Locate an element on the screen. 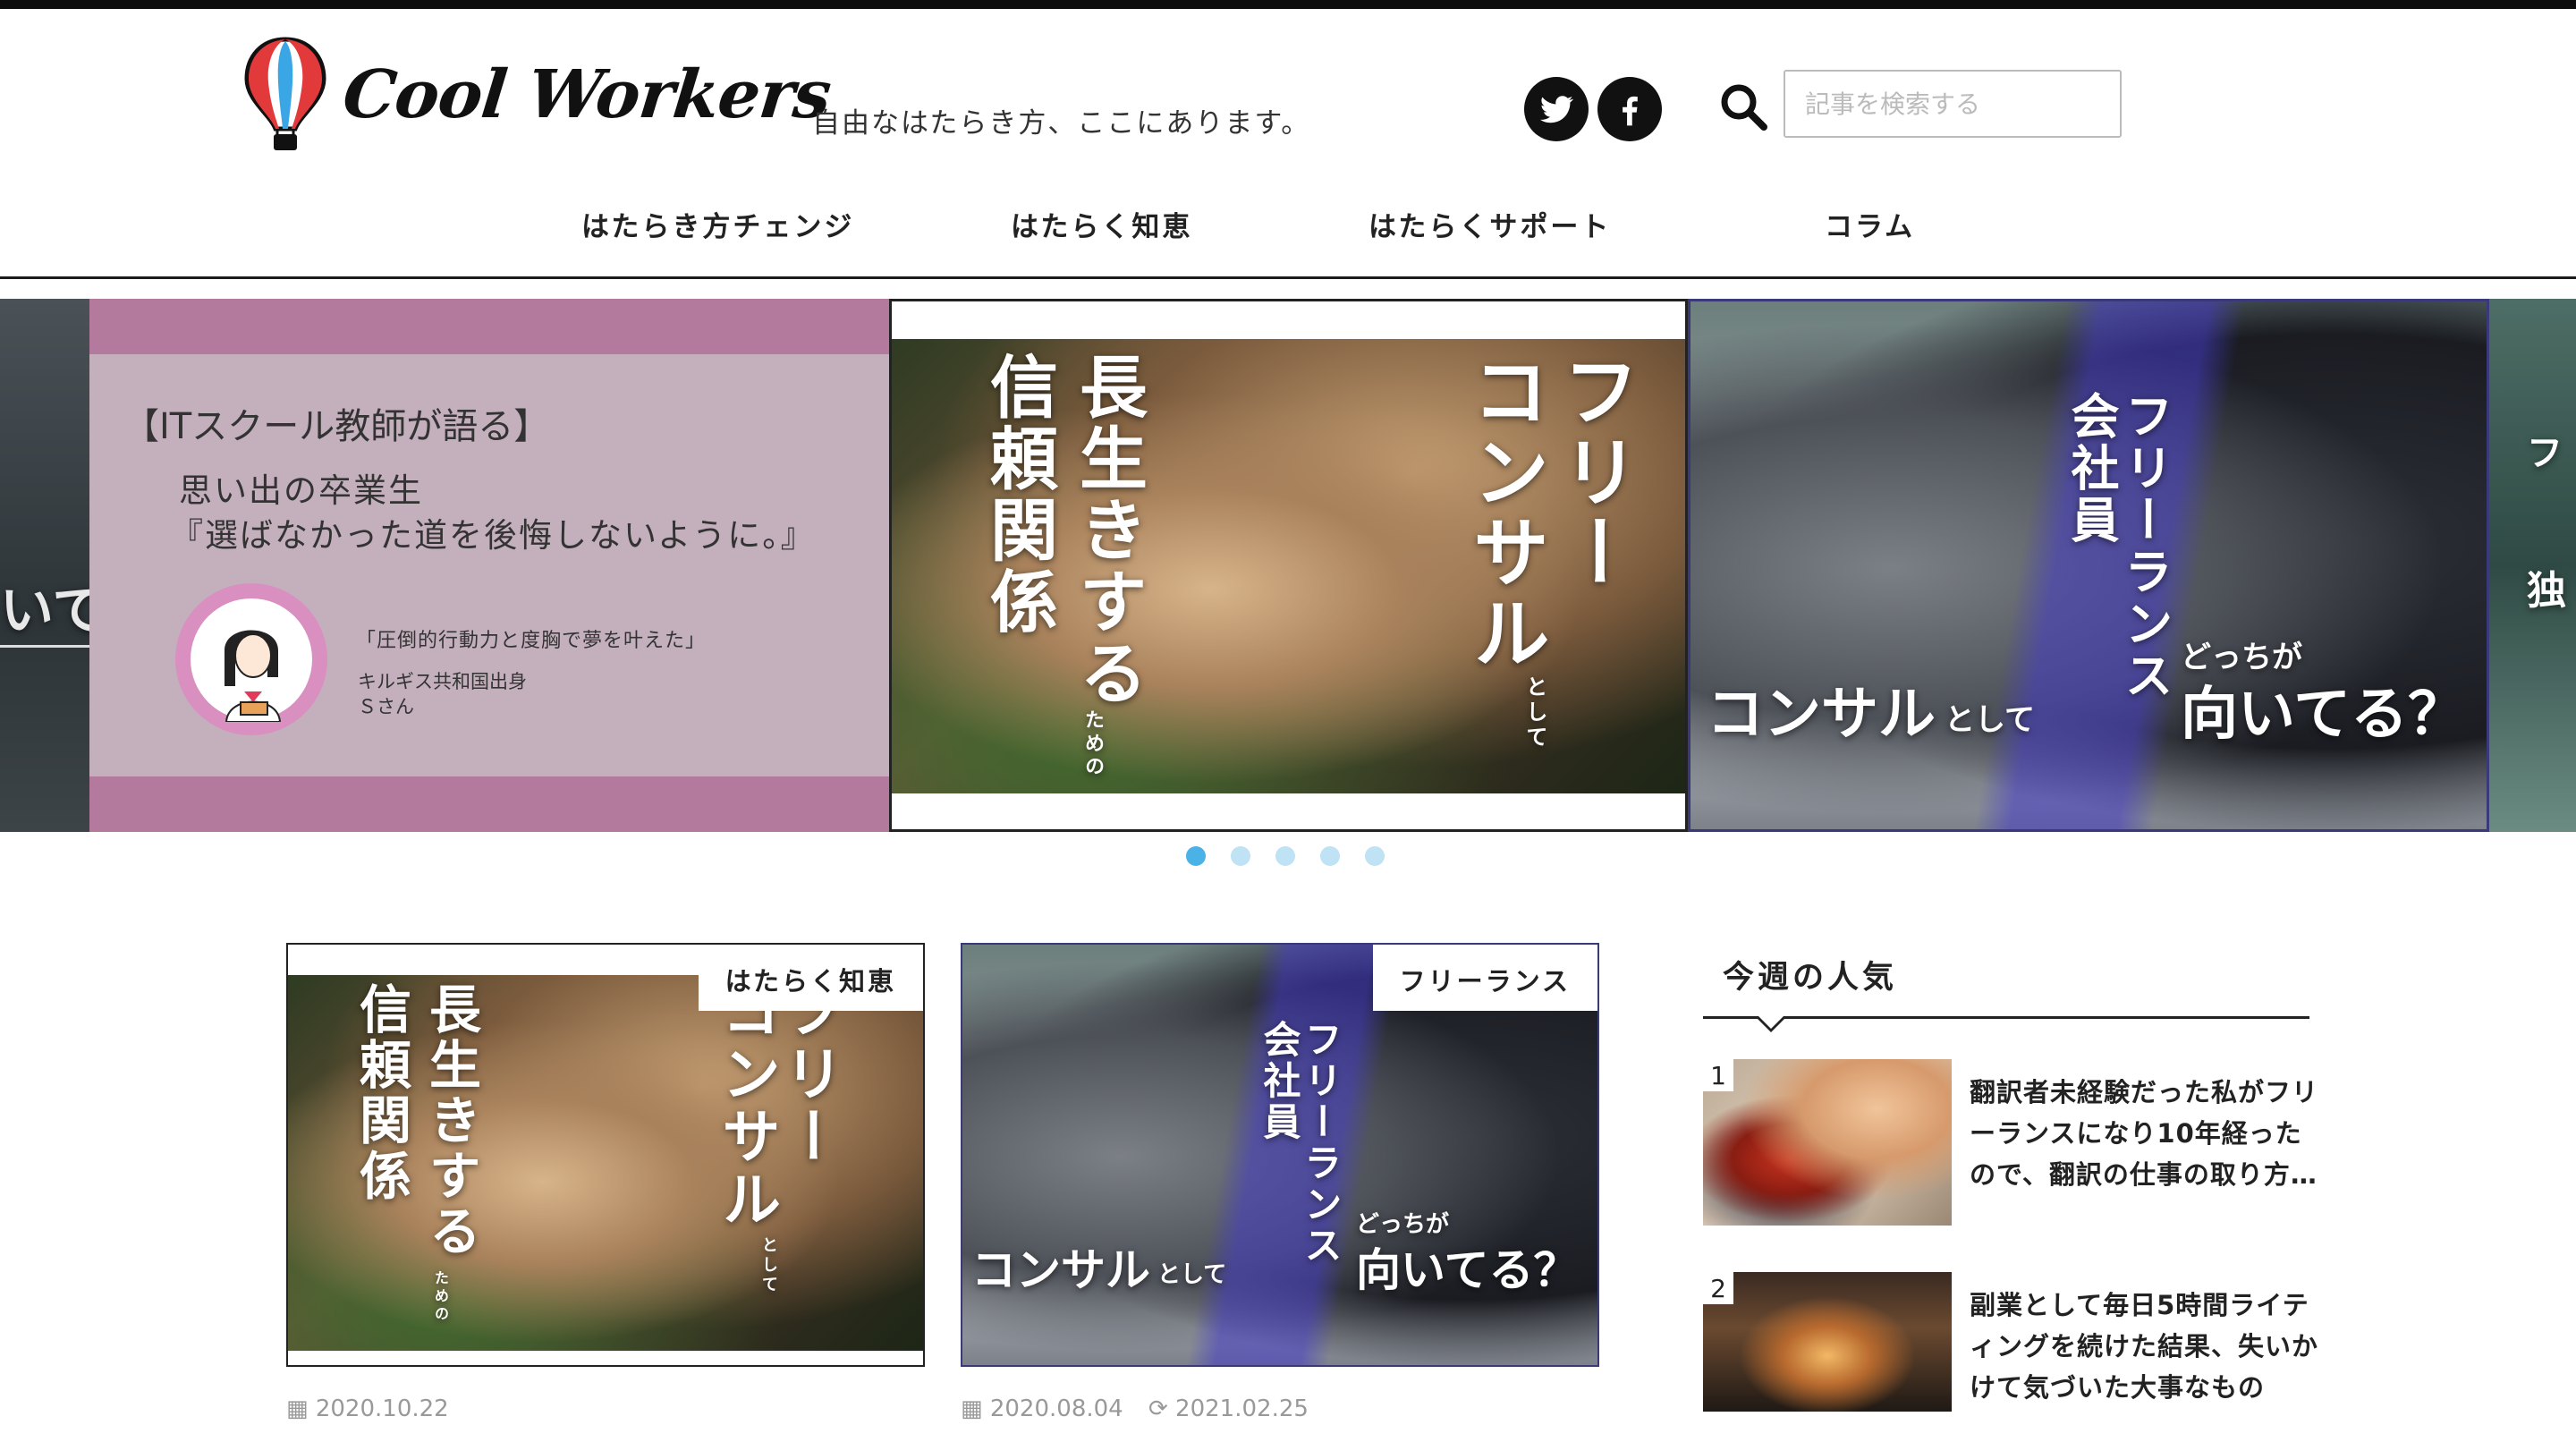 The height and width of the screenshot is (1442, 2576). site-logo: Cool Workers is located at coordinates (538, 95).